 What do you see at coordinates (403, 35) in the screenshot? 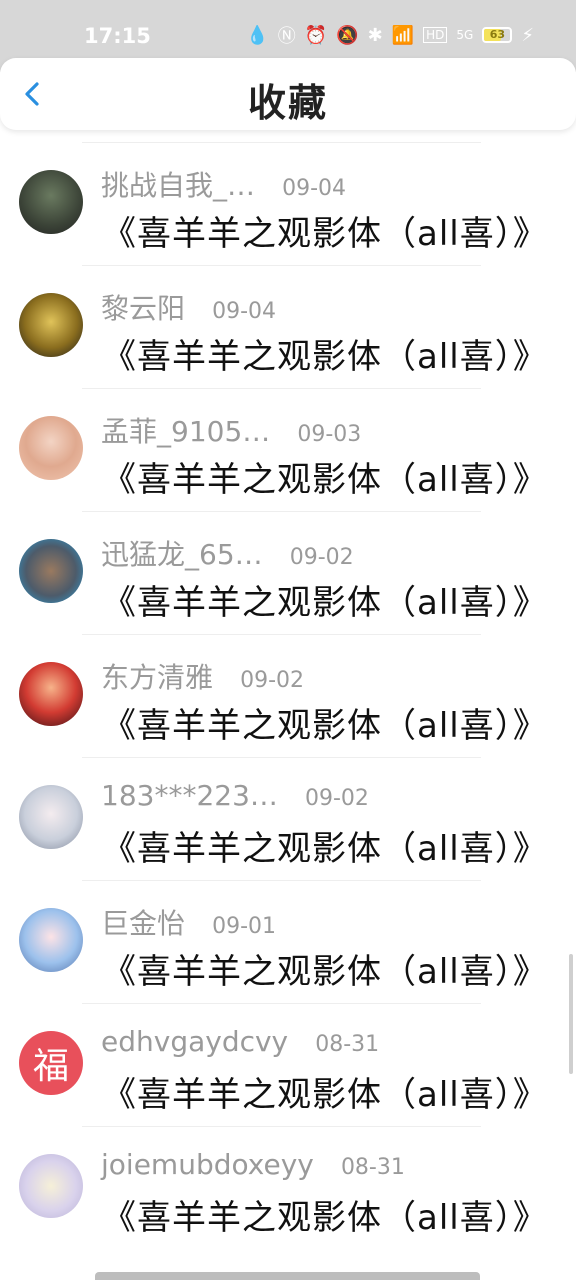
I see `wifi-icon: 📶` at bounding box center [403, 35].